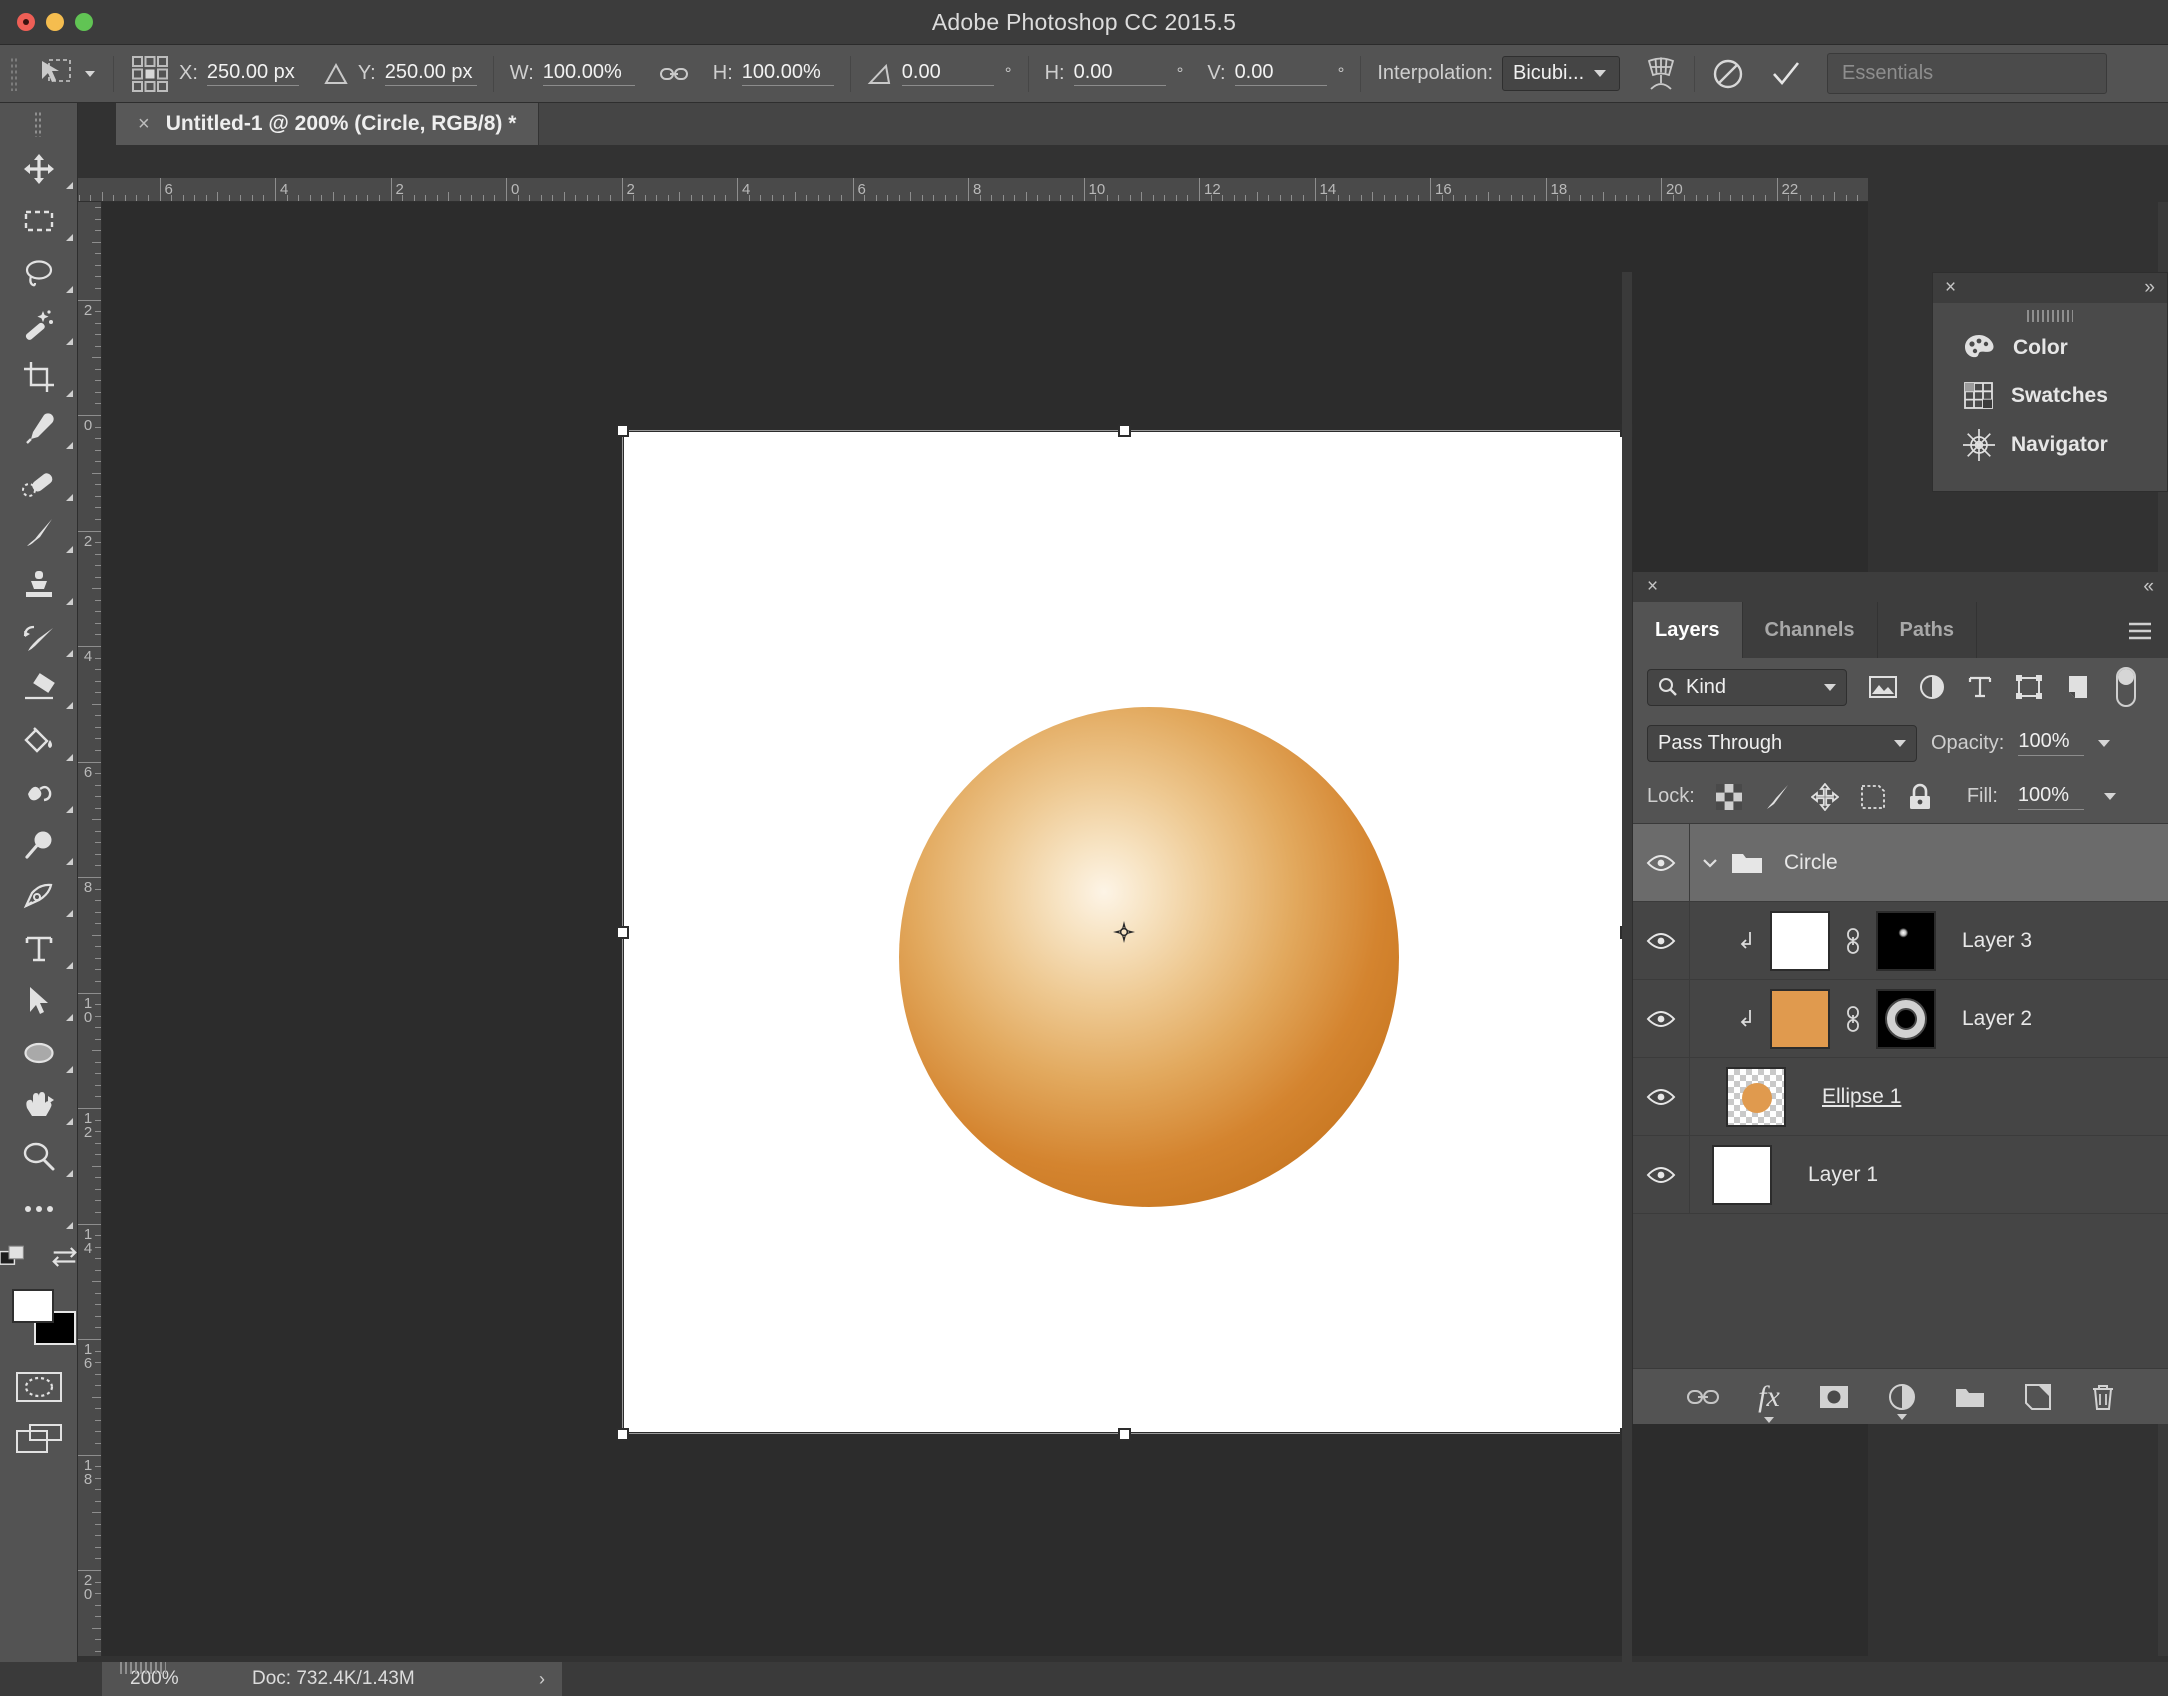 The height and width of the screenshot is (1696, 2168). What do you see at coordinates (2104, 743) in the screenshot?
I see `opacity-chevron-down-icon` at bounding box center [2104, 743].